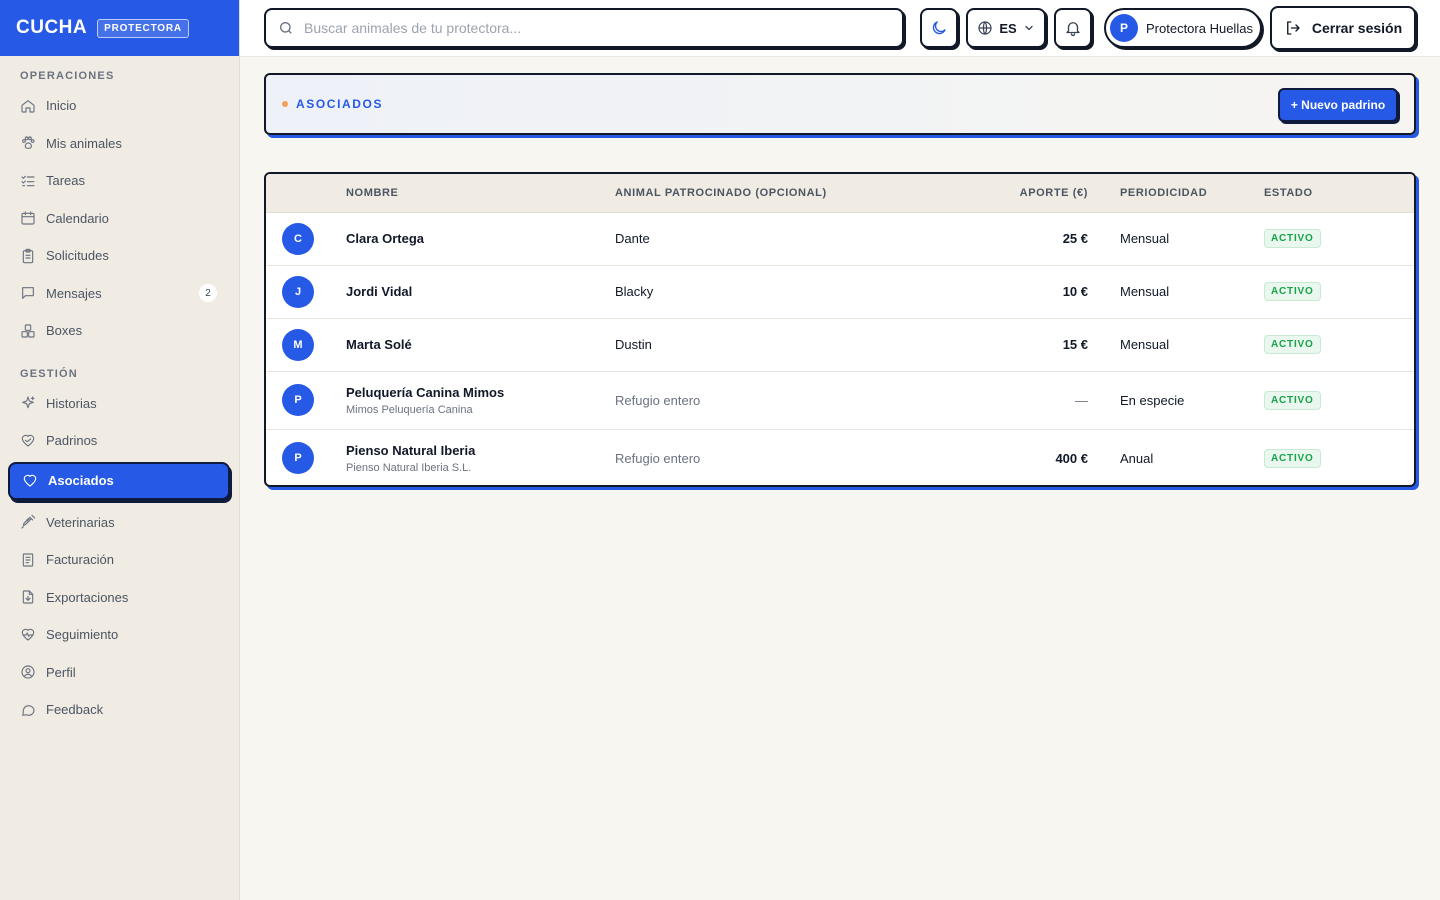 This screenshot has width=1440, height=900. Describe the element at coordinates (480, 344) in the screenshot. I see `associate-name: Marta Solé` at that location.